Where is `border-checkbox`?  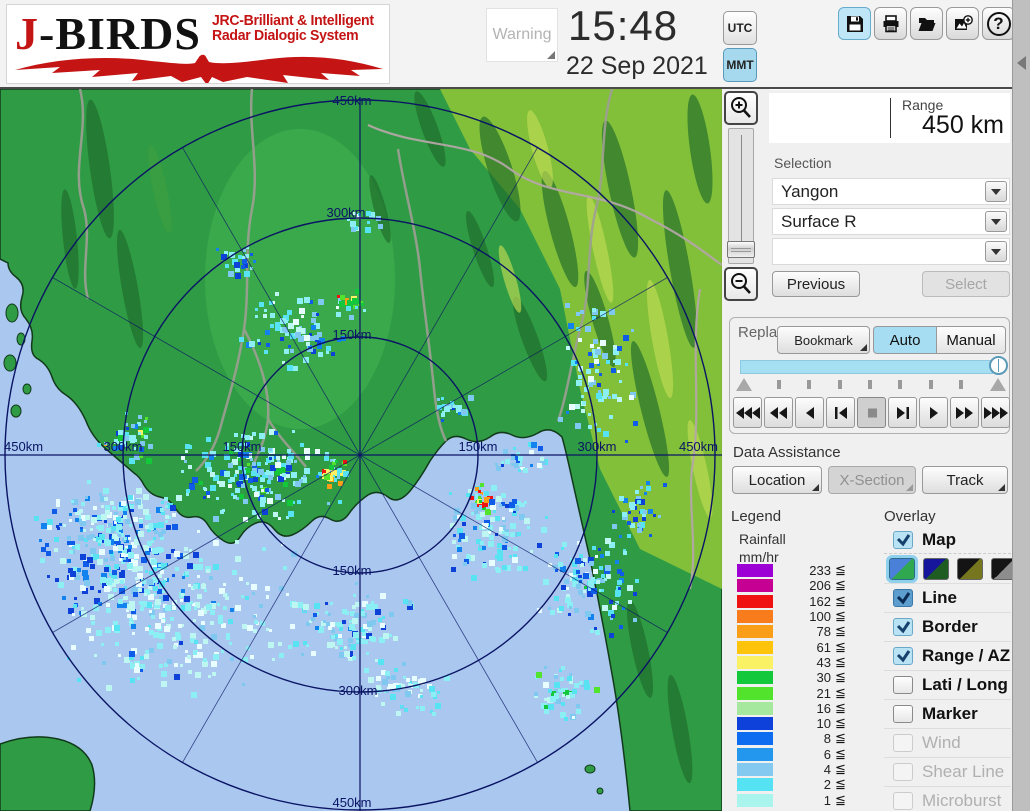
border-checkbox is located at coordinates (903, 627).